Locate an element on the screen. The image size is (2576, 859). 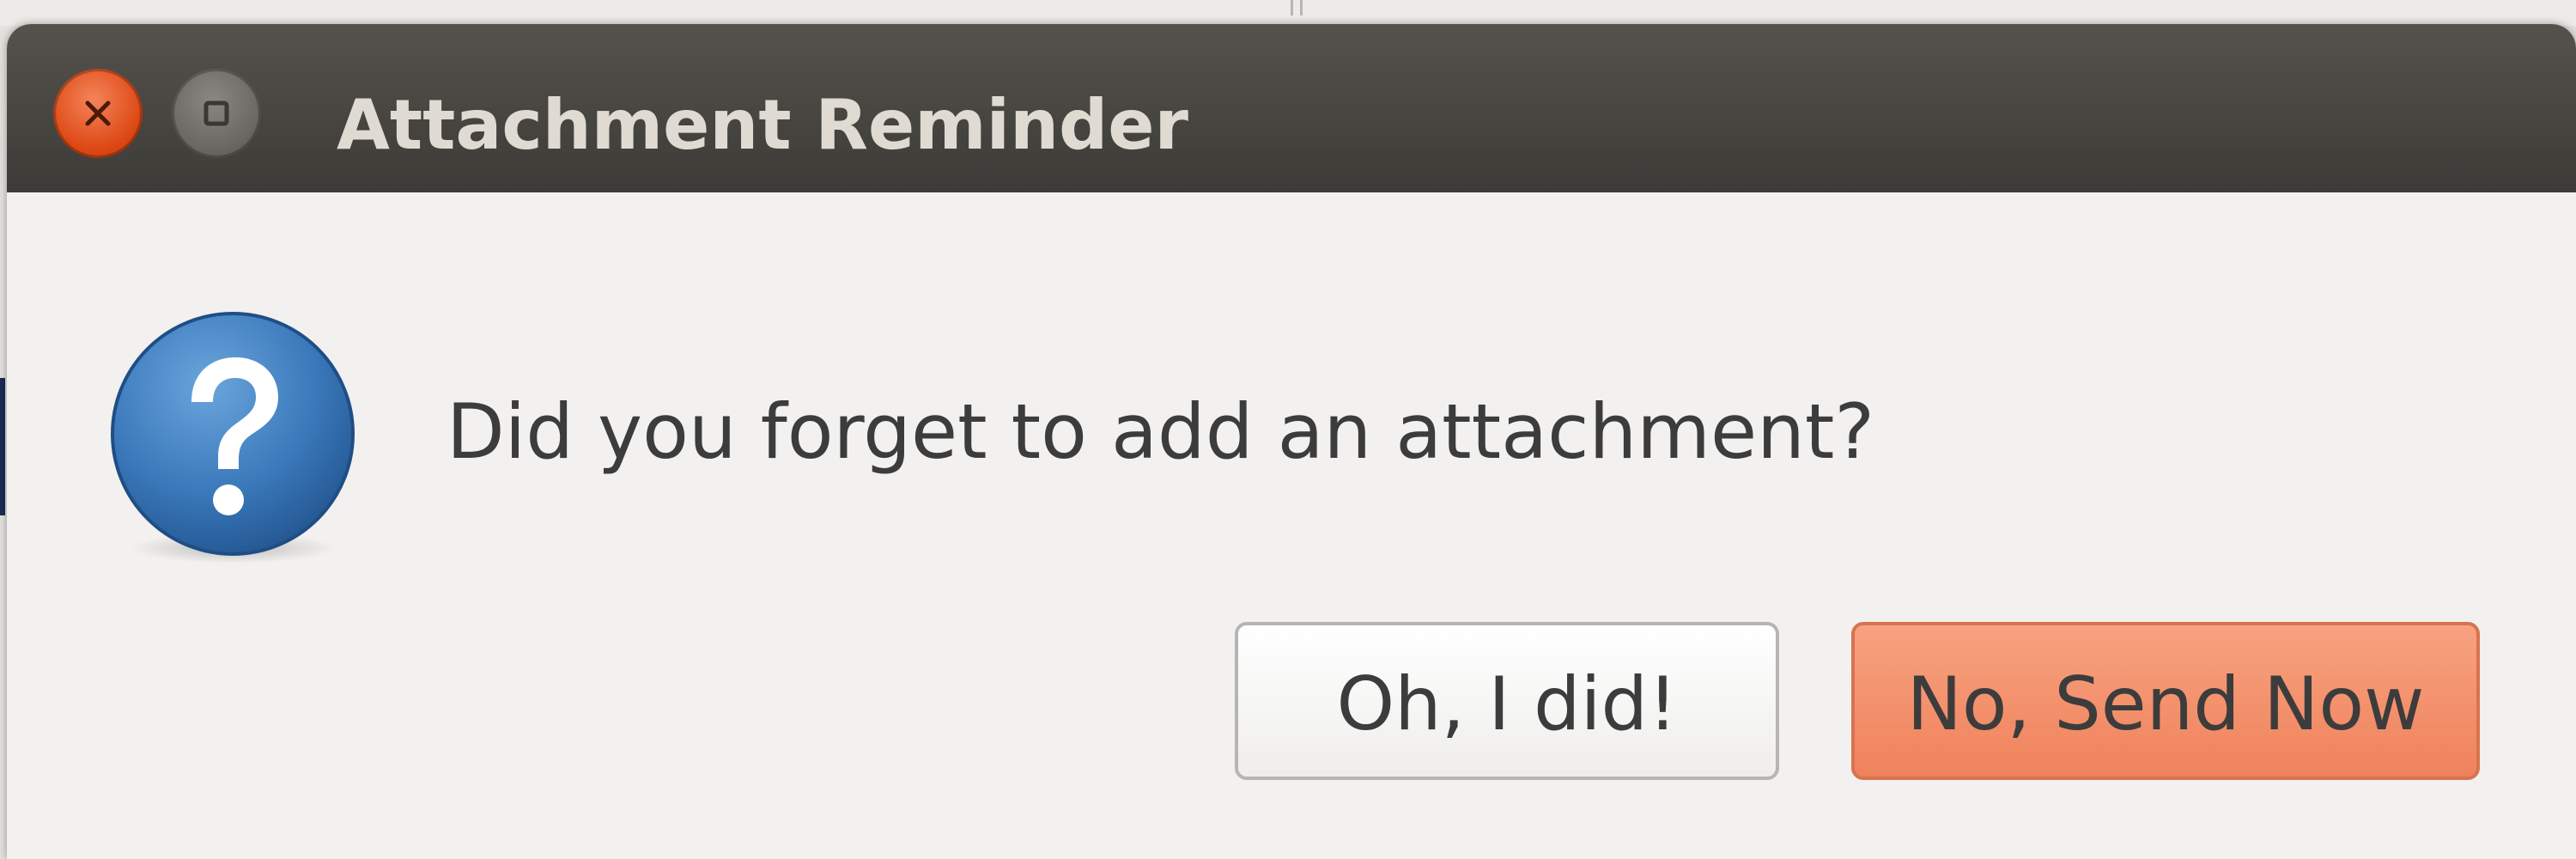
maximize-icon is located at coordinates (217, 114).